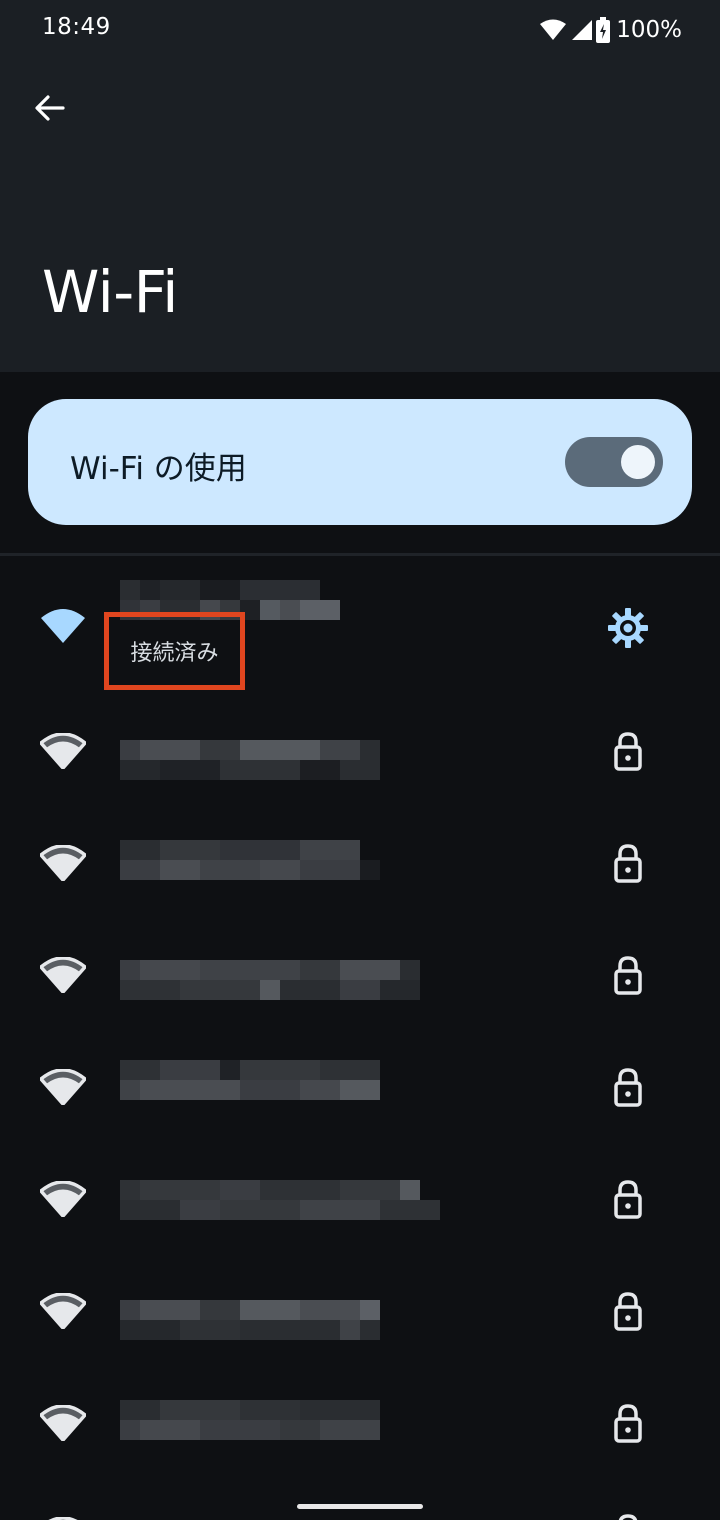 The image size is (720, 1520). I want to click on use-wifi-switch, so click(614, 462).